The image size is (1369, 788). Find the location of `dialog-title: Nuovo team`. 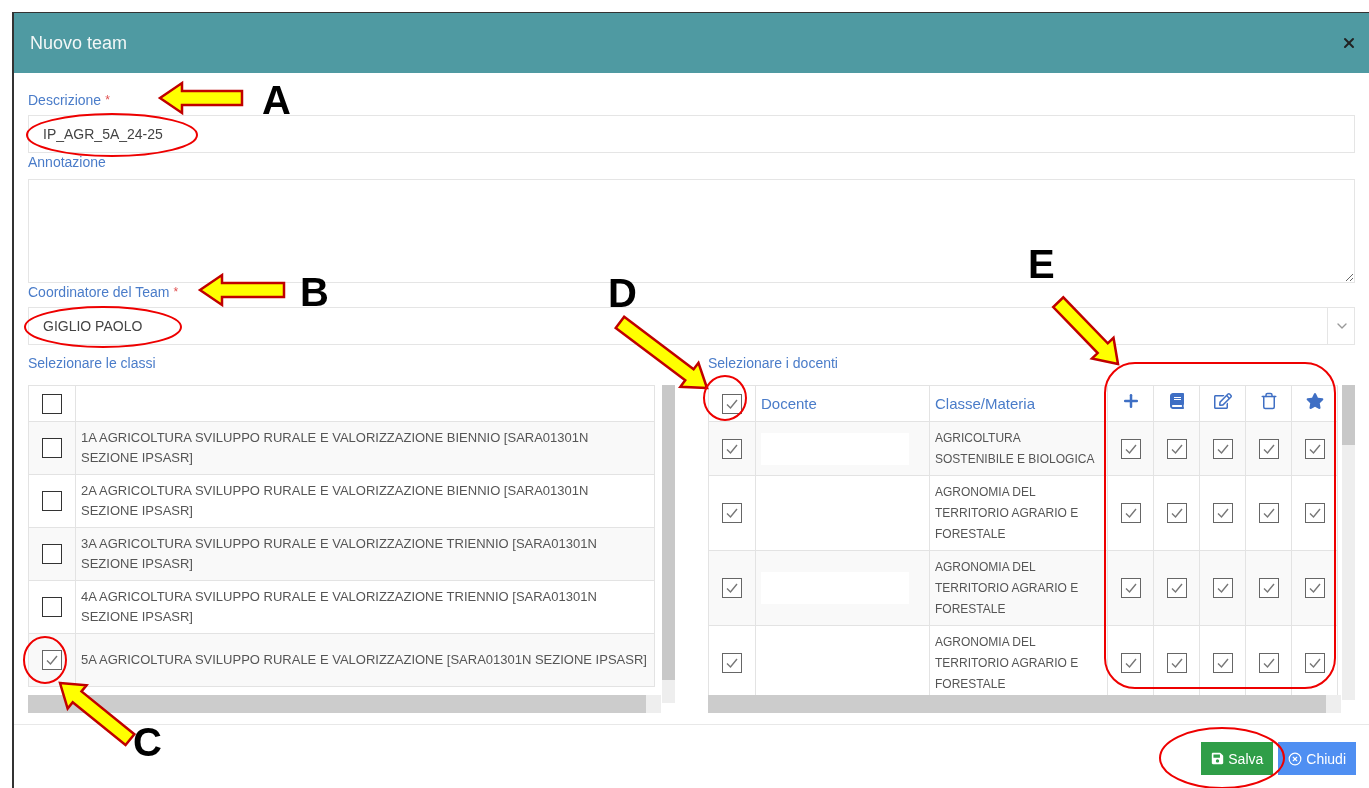

dialog-title: Nuovo team is located at coordinates (79, 43).